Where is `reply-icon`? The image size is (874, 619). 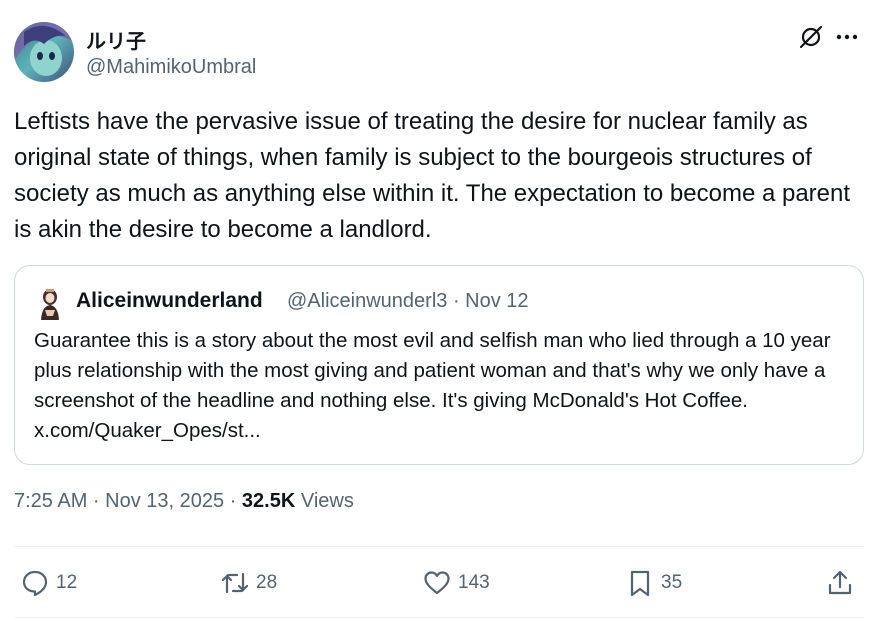 reply-icon is located at coordinates (35, 583).